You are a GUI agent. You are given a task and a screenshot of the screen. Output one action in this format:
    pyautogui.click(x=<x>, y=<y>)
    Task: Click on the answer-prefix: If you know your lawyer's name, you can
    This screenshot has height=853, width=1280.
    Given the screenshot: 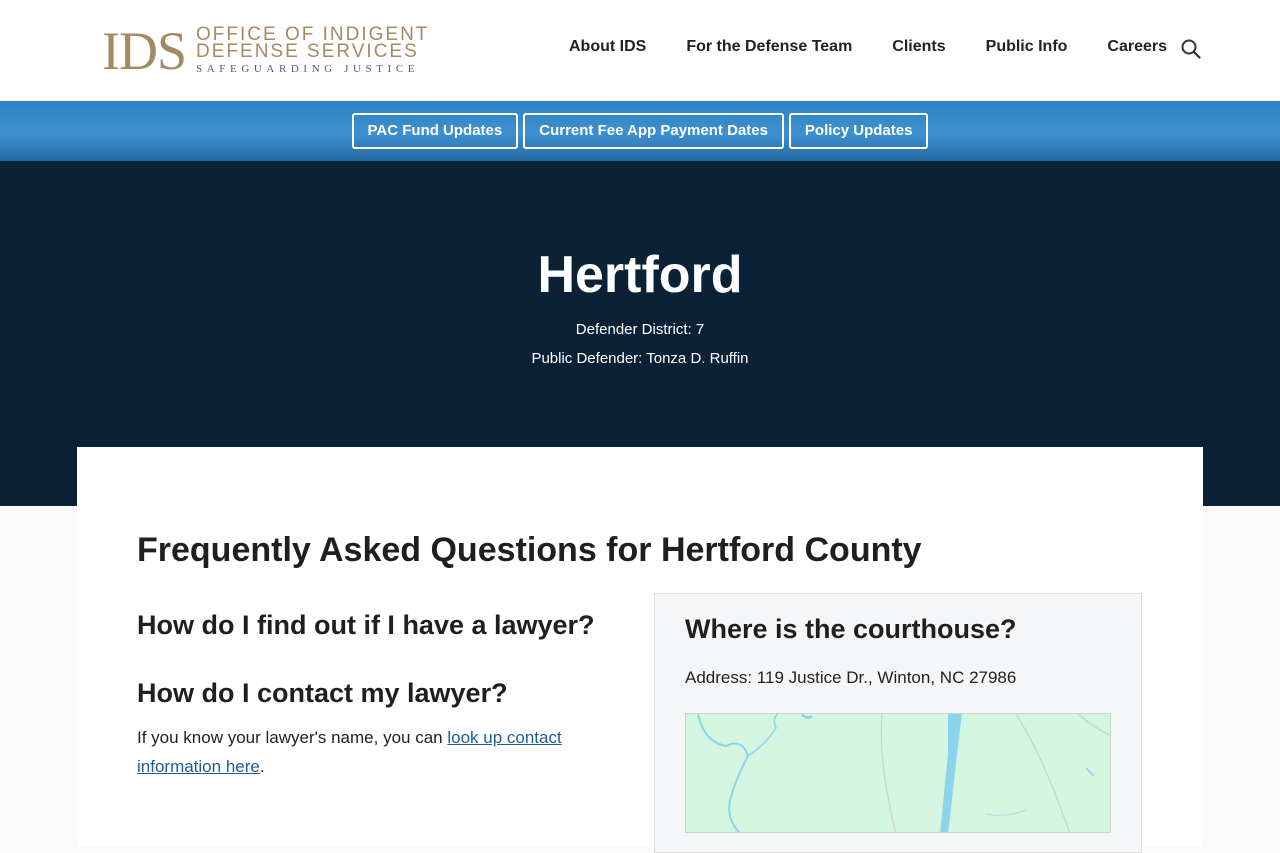 What is the action you would take?
    pyautogui.click(x=292, y=737)
    